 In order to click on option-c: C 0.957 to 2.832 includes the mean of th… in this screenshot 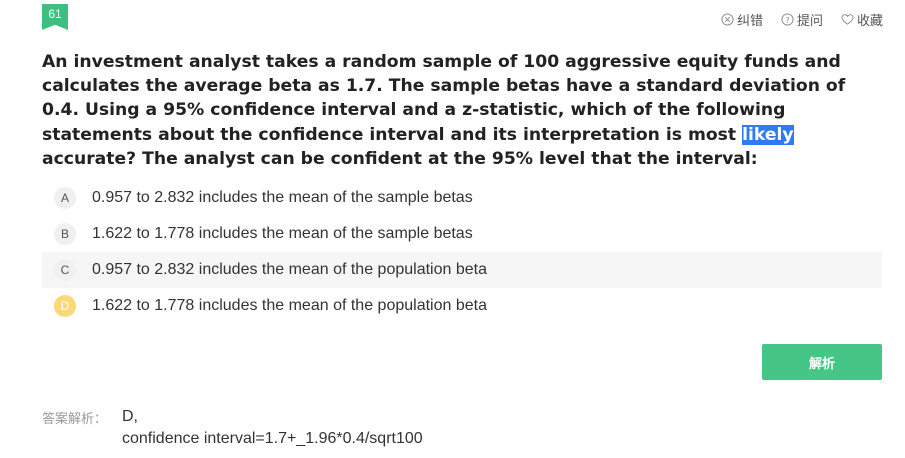, I will do `click(462, 270)`.